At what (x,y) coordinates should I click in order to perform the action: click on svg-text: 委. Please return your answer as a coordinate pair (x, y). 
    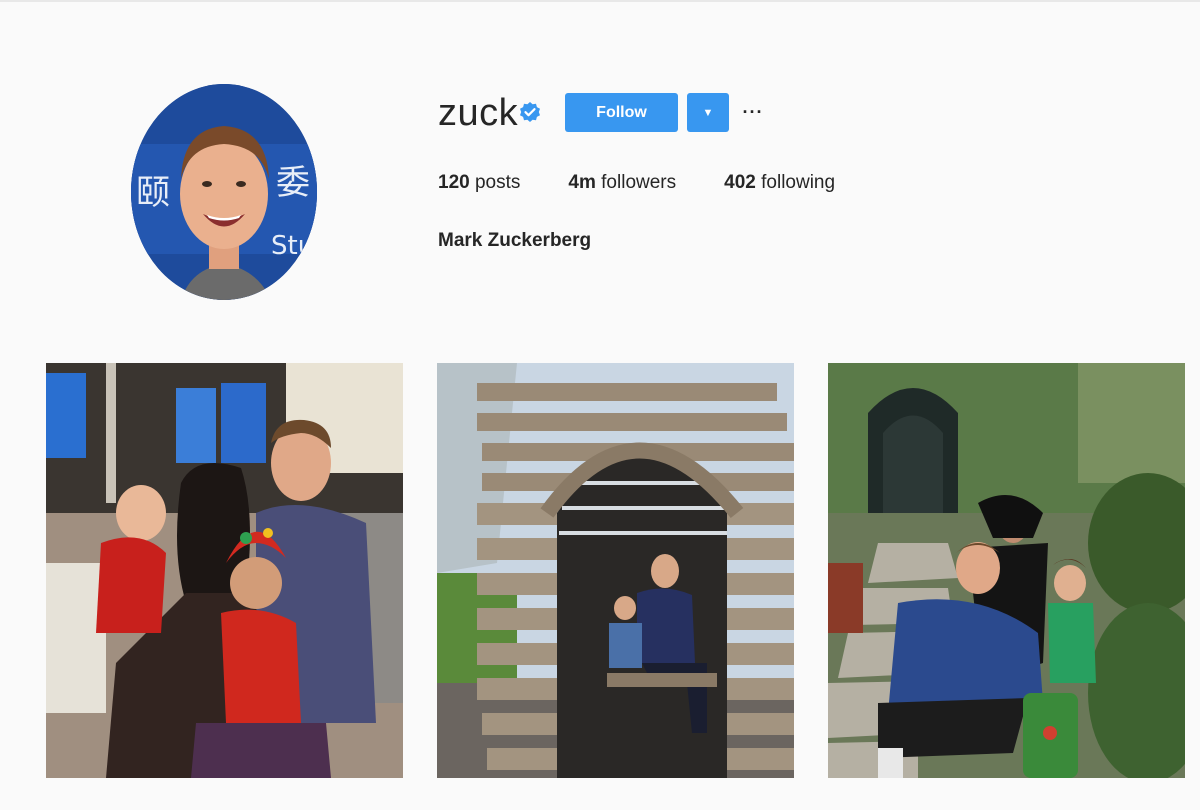
    Looking at the image, I should click on (293, 183).